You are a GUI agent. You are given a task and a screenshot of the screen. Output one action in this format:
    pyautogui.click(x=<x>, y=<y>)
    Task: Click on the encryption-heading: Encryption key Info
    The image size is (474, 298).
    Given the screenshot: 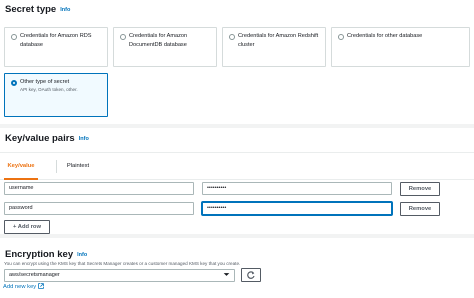 What is the action you would take?
    pyautogui.click(x=46, y=254)
    